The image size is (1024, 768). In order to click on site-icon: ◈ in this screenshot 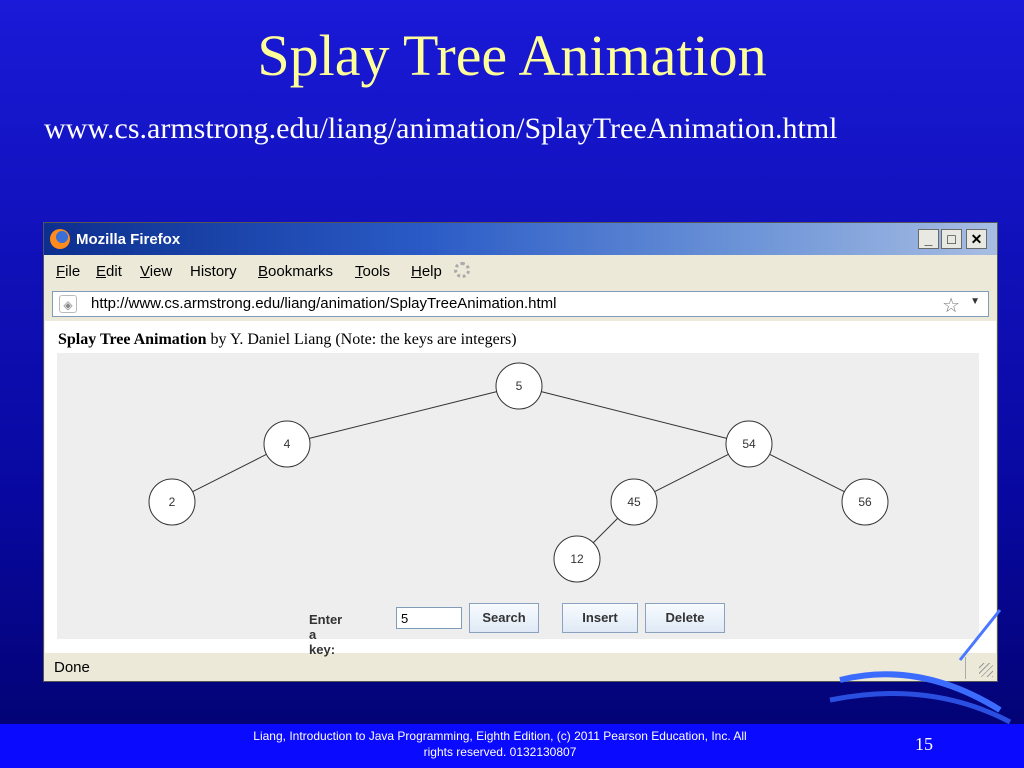, I will do `click(68, 304)`.